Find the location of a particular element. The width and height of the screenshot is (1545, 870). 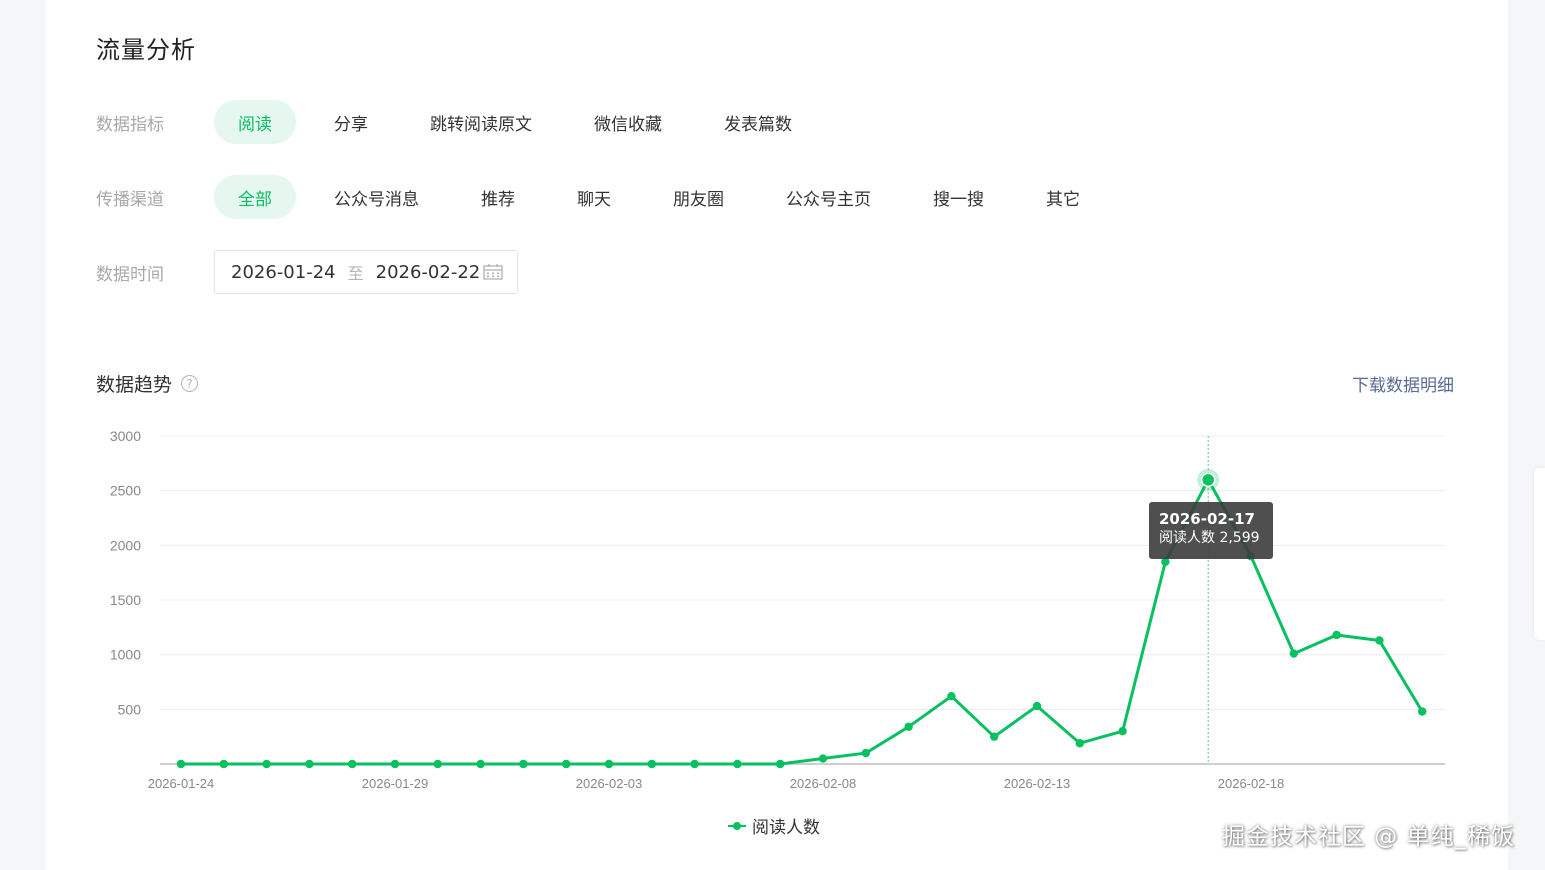

tooltip-value: 阅读人数 2,599 is located at coordinates (1209, 538).